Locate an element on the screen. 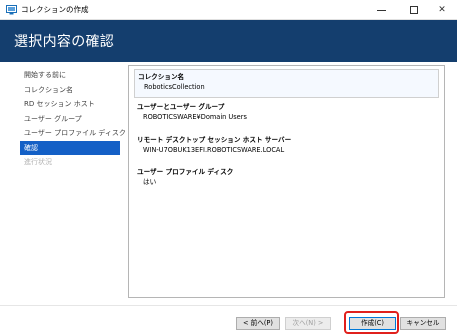 The height and width of the screenshot is (336, 457). next-button: 次へ(N) > is located at coordinates (308, 323).